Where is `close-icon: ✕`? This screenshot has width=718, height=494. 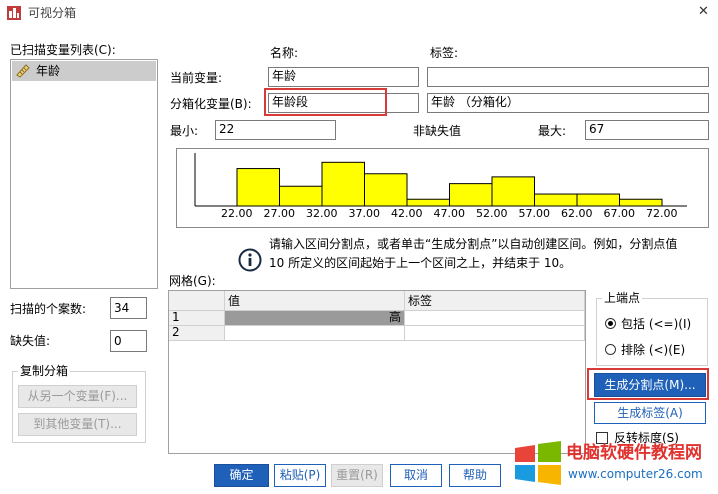 close-icon: ✕ is located at coordinates (703, 12).